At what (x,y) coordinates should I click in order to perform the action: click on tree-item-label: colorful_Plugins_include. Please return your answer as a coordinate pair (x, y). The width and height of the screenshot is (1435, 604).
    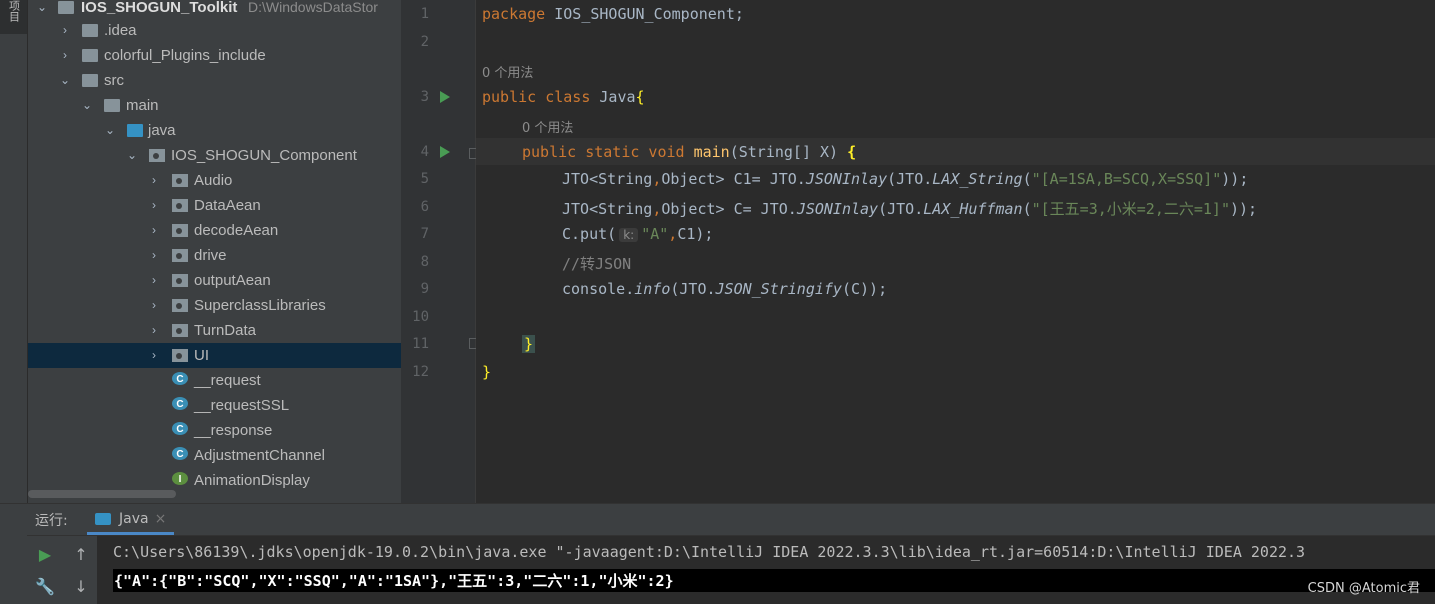
    Looking at the image, I should click on (185, 55).